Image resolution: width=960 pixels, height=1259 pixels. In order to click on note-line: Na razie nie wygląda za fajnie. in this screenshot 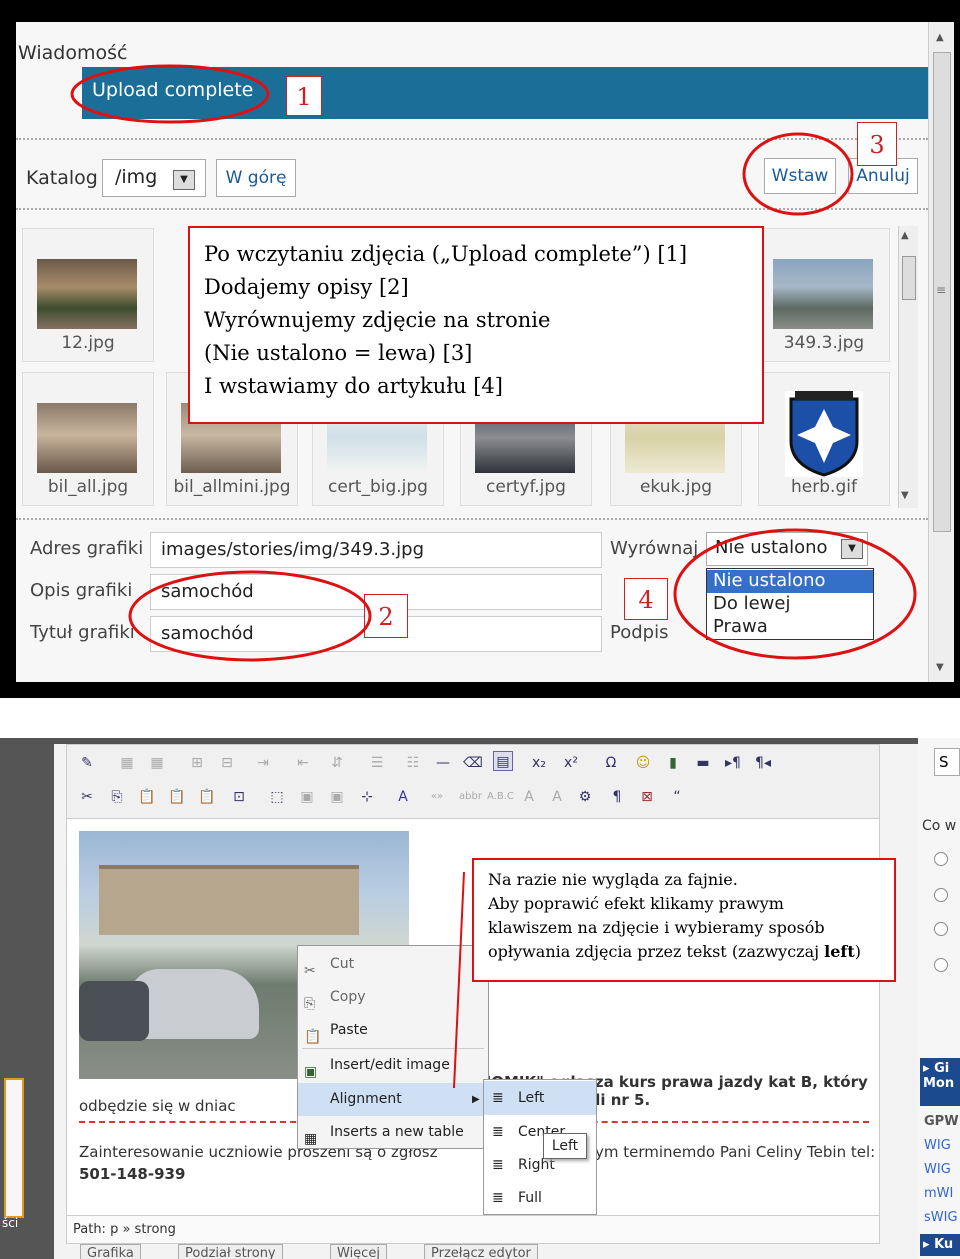, I will do `click(613, 879)`.